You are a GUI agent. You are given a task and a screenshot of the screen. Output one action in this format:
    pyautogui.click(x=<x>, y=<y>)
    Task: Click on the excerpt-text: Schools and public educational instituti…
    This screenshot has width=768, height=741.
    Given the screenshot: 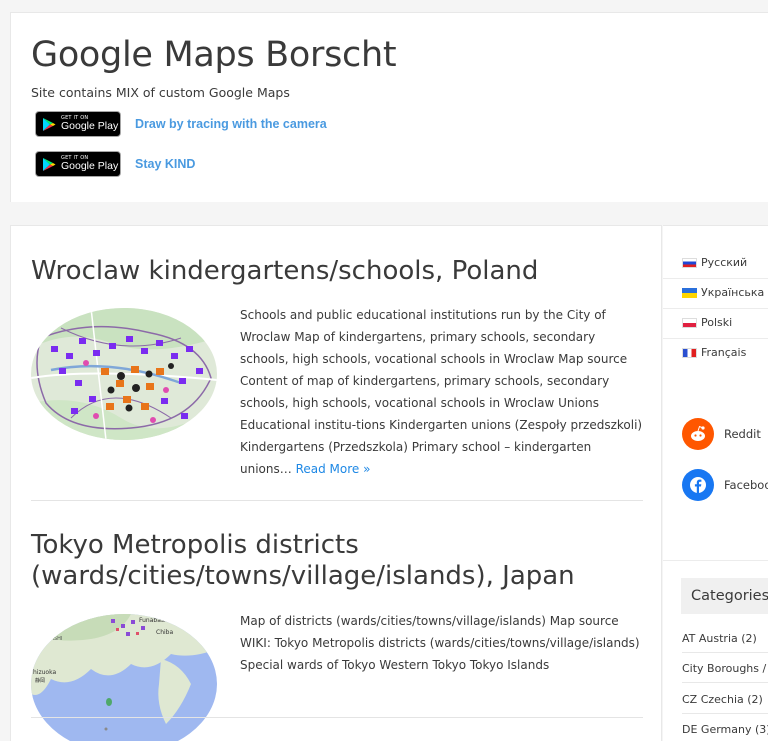 What is the action you would take?
    pyautogui.click(x=441, y=392)
    